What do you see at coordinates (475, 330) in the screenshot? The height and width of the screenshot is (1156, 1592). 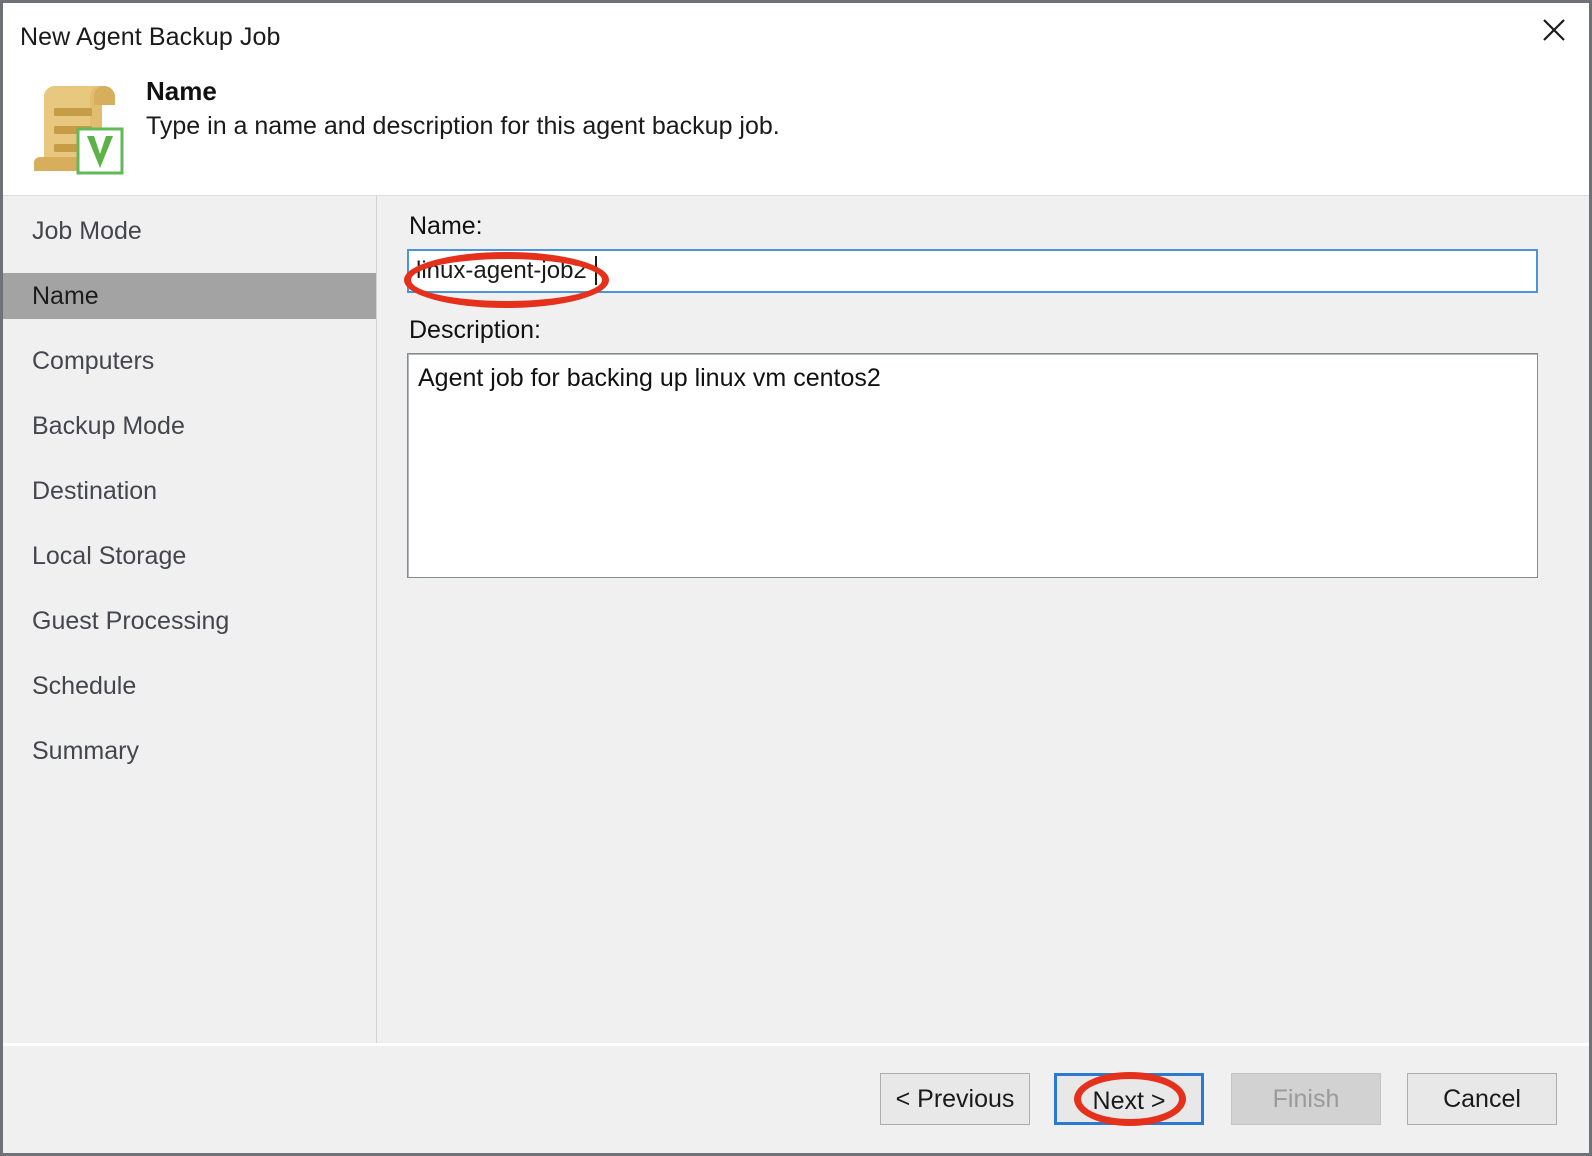 I see `description-field-label: Description:` at bounding box center [475, 330].